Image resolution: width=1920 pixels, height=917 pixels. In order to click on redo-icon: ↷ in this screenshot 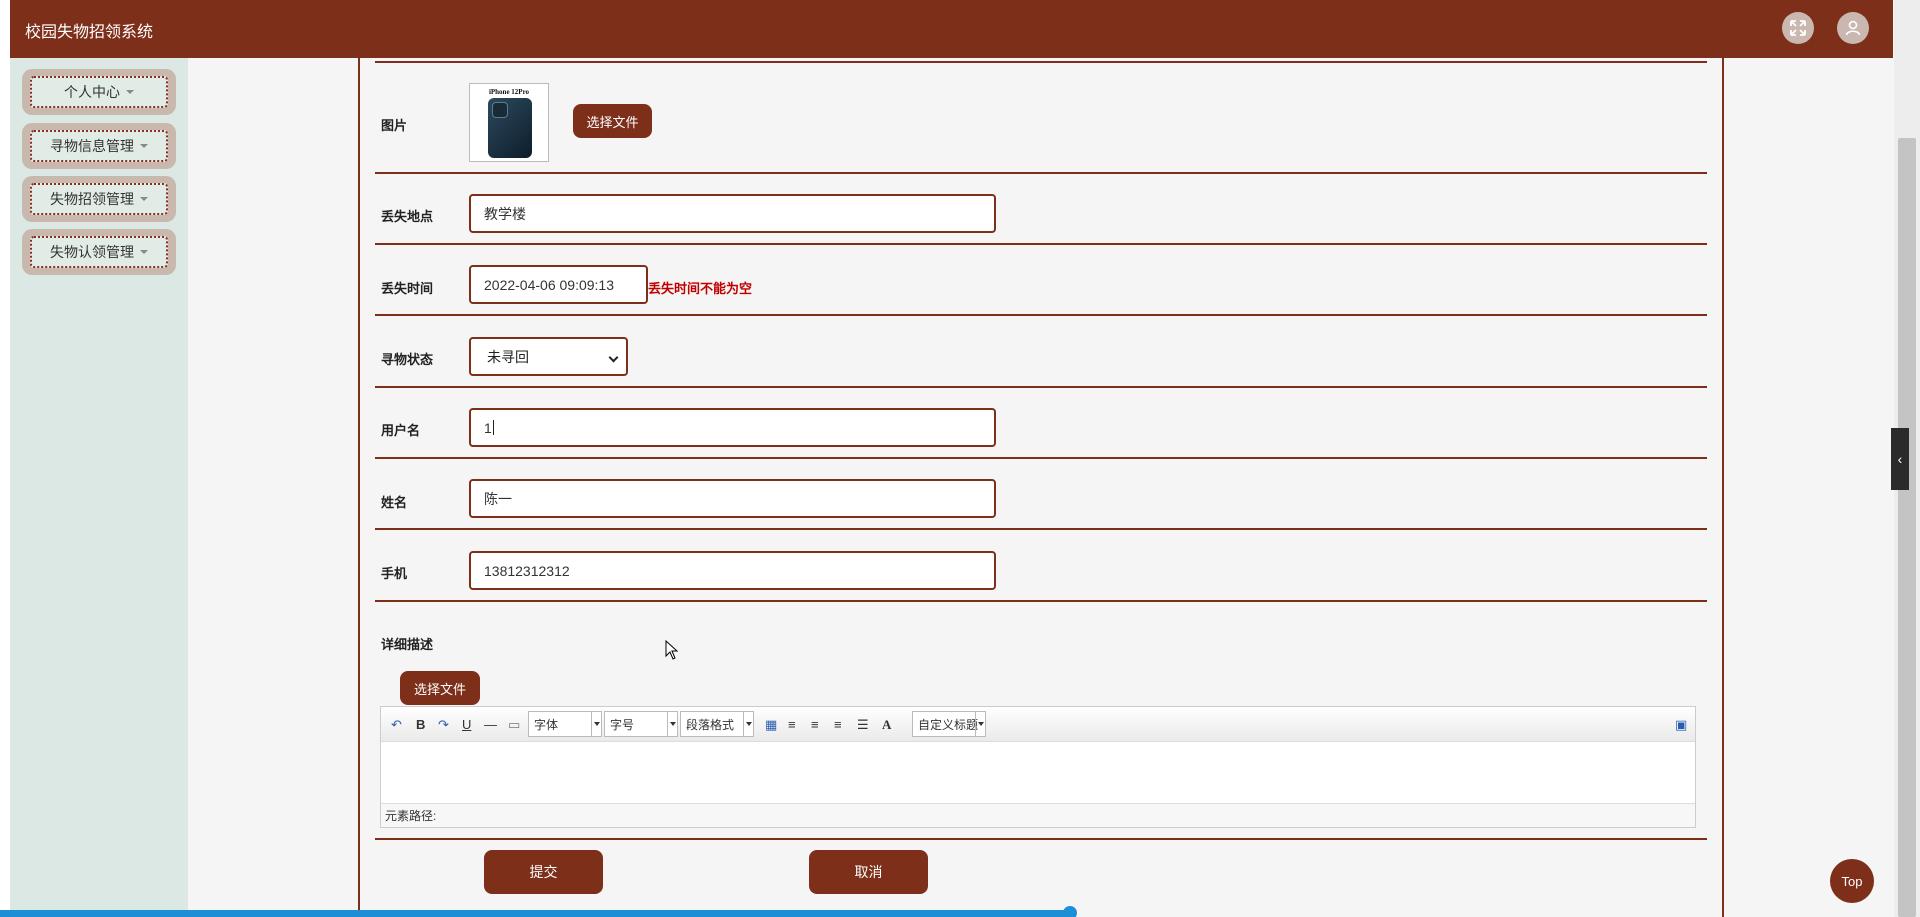, I will do `click(443, 725)`.